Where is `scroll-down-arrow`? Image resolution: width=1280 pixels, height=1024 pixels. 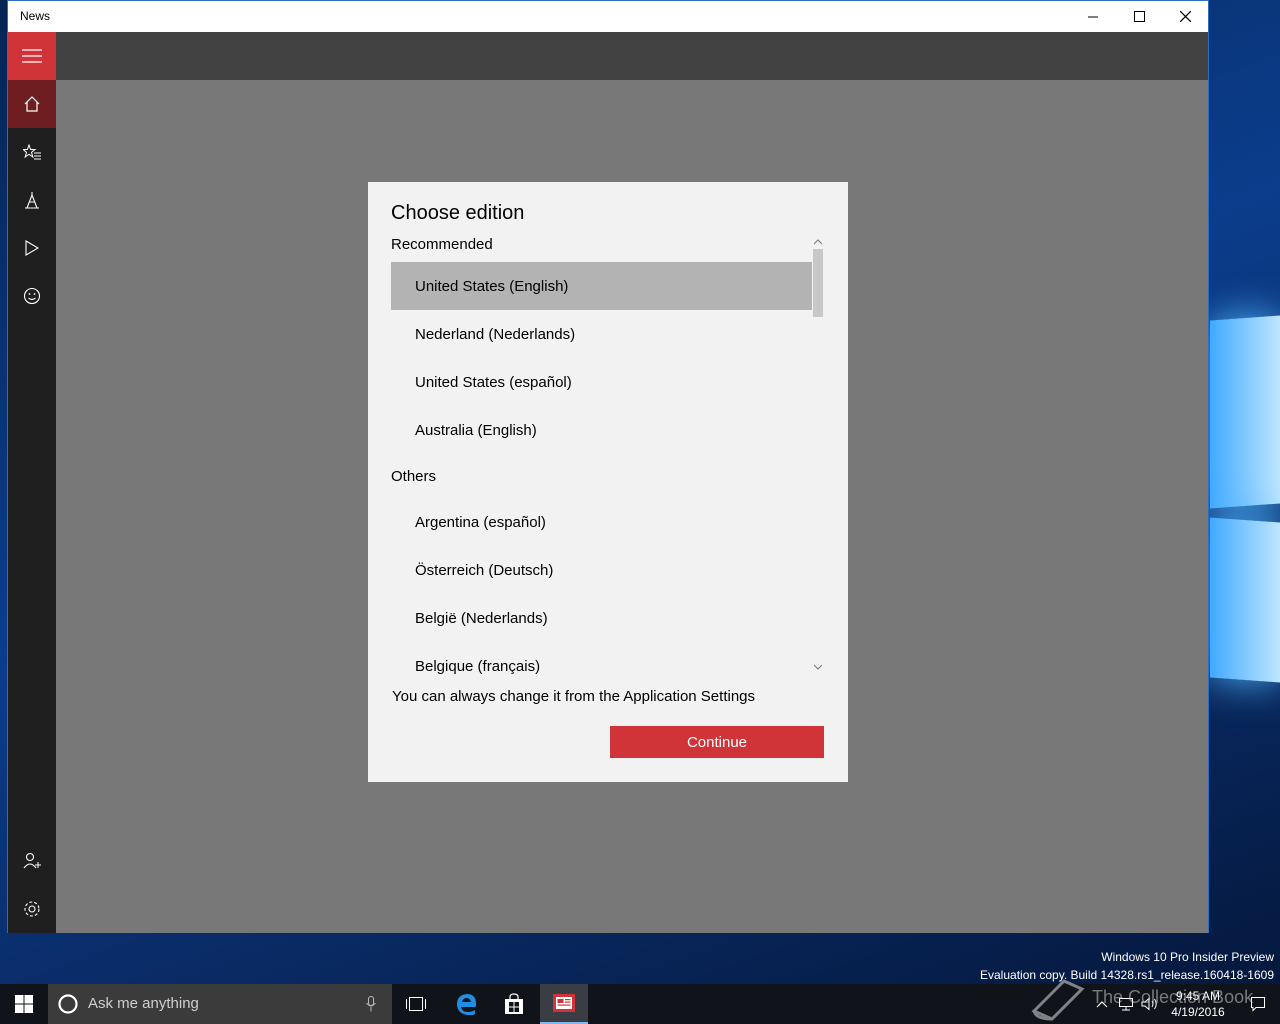 scroll-down-arrow is located at coordinates (818, 667).